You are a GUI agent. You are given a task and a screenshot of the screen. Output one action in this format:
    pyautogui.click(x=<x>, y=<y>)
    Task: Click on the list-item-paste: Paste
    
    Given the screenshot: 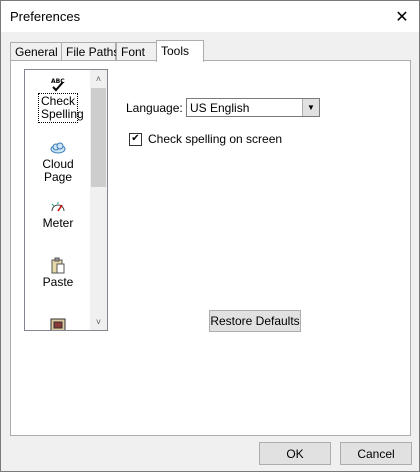 What is the action you would take?
    pyautogui.click(x=58, y=273)
    